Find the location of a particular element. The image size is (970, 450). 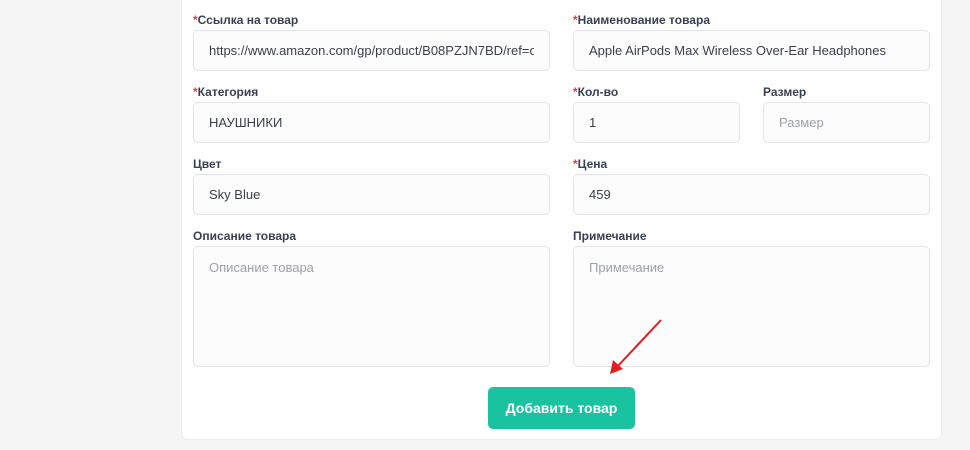

red-arrow-icon is located at coordinates (636, 346).